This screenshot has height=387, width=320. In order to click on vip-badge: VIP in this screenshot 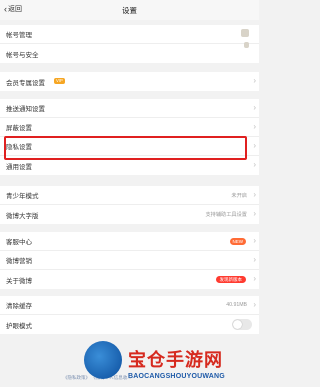, I will do `click(59, 81)`.